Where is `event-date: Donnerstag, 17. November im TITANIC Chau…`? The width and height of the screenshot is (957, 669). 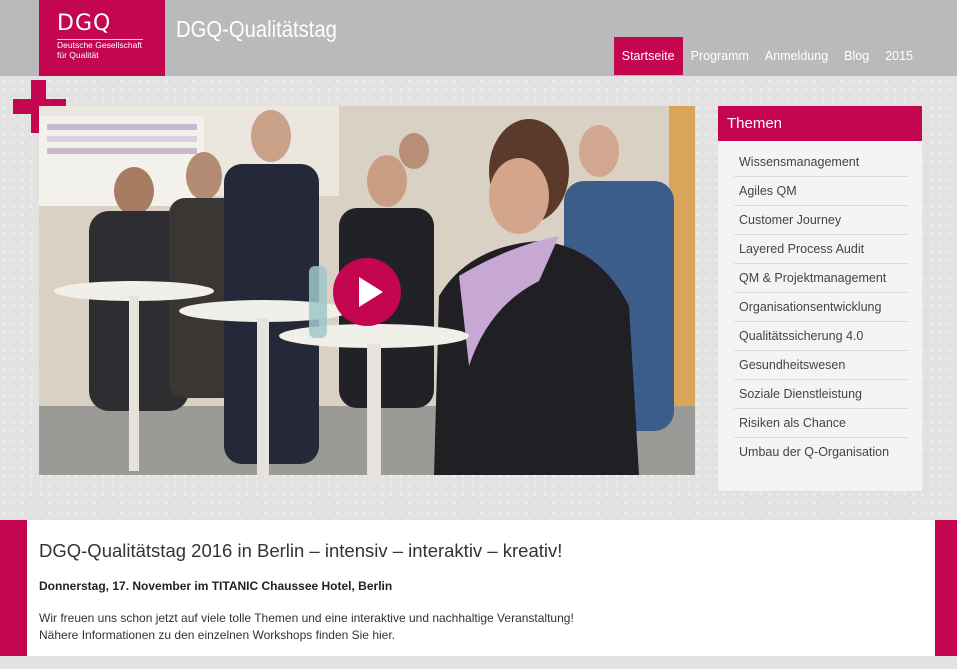 event-date: Donnerstag, 17. November im TITANIC Chau… is located at coordinates (216, 586).